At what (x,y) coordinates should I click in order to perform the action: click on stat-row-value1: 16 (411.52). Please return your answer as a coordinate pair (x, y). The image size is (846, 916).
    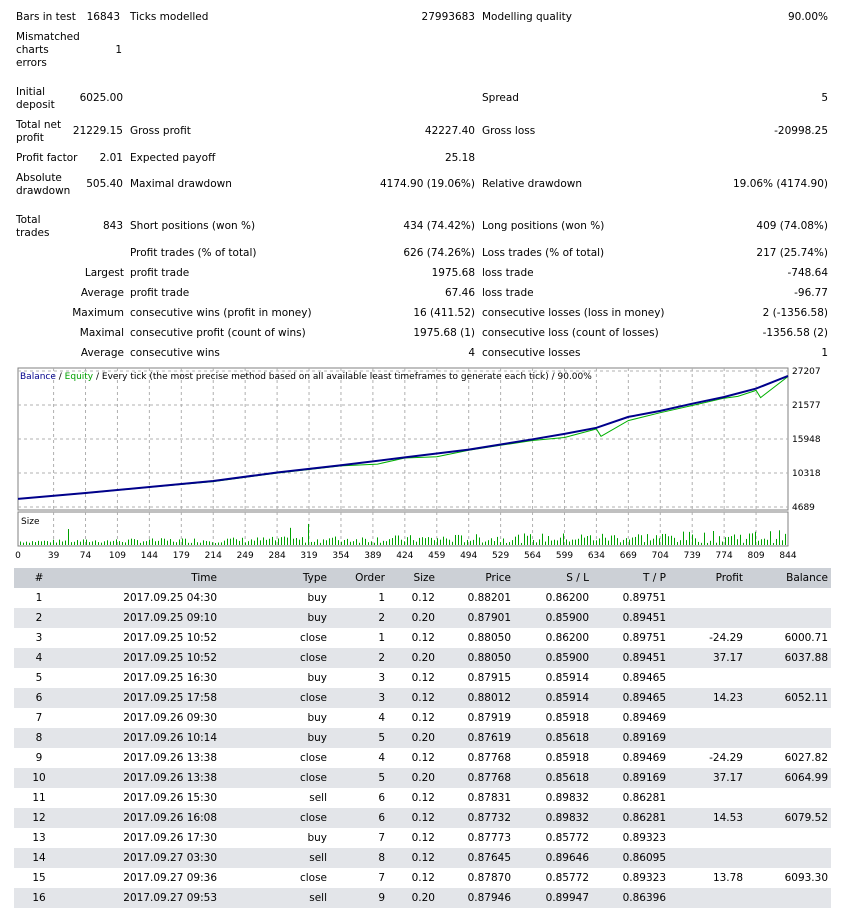
    Looking at the image, I should click on (444, 313).